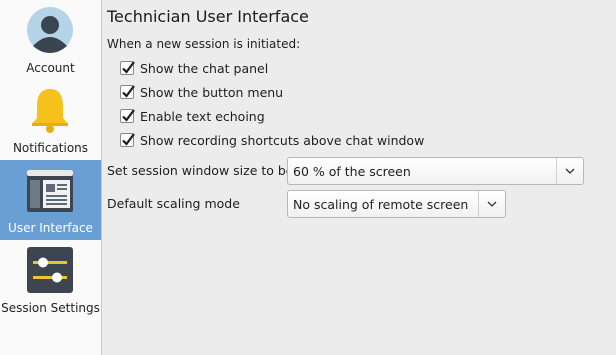 The width and height of the screenshot is (616, 355). Describe the element at coordinates (50, 111) in the screenshot. I see `bell-icon` at that location.